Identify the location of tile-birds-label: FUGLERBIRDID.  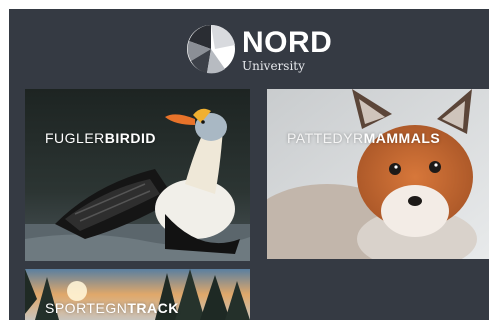
(100, 138).